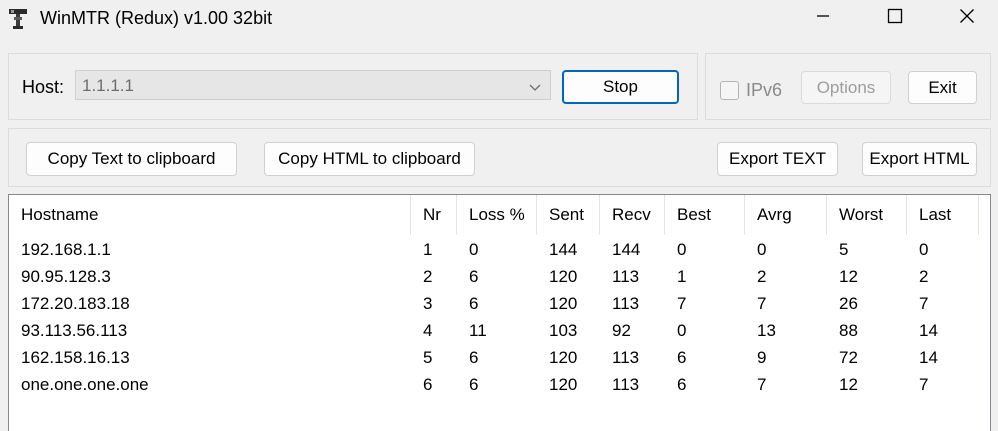 This screenshot has height=431, width=998. I want to click on cell-loss: 11, so click(478, 330).